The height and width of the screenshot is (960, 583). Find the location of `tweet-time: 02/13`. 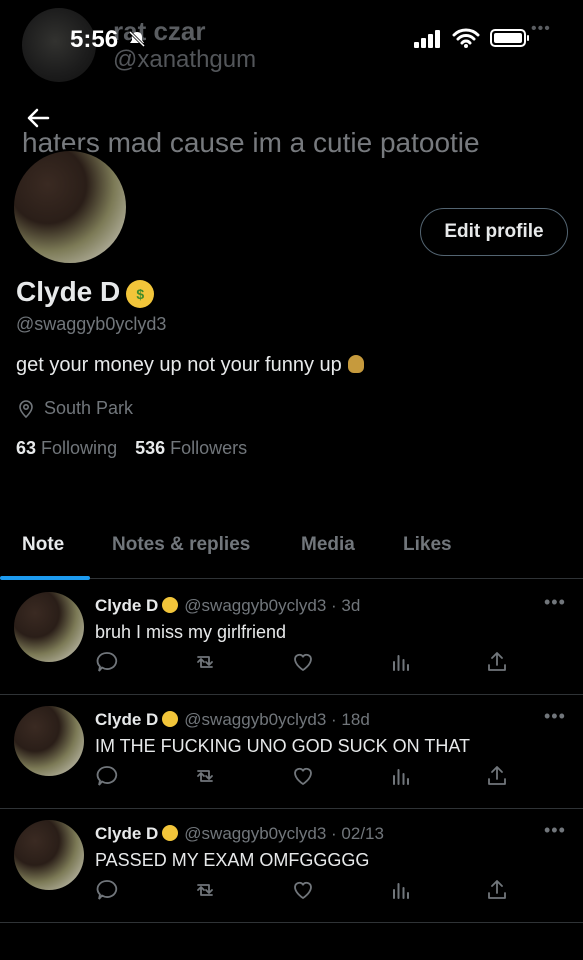

tweet-time: 02/13 is located at coordinates (362, 833).